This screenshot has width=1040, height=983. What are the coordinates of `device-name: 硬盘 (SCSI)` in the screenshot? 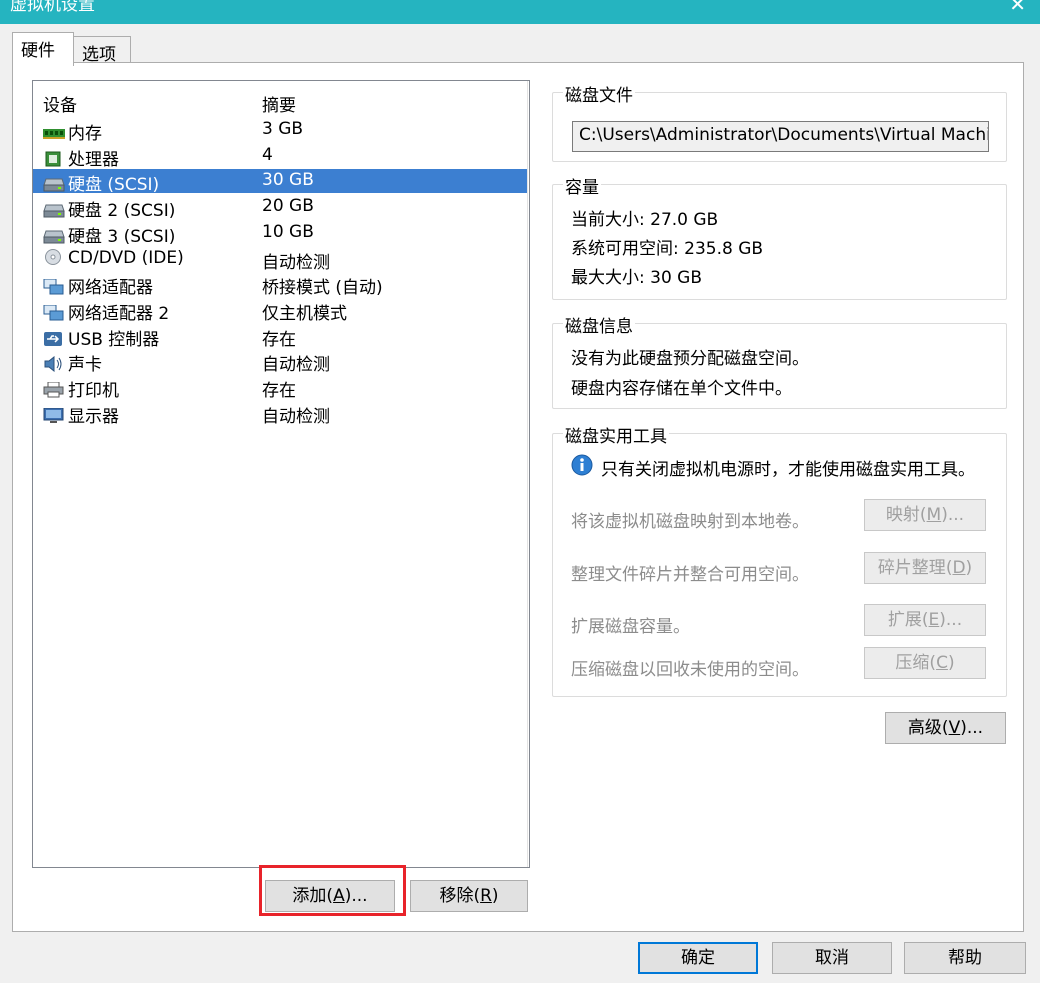 It's located at (101, 182).